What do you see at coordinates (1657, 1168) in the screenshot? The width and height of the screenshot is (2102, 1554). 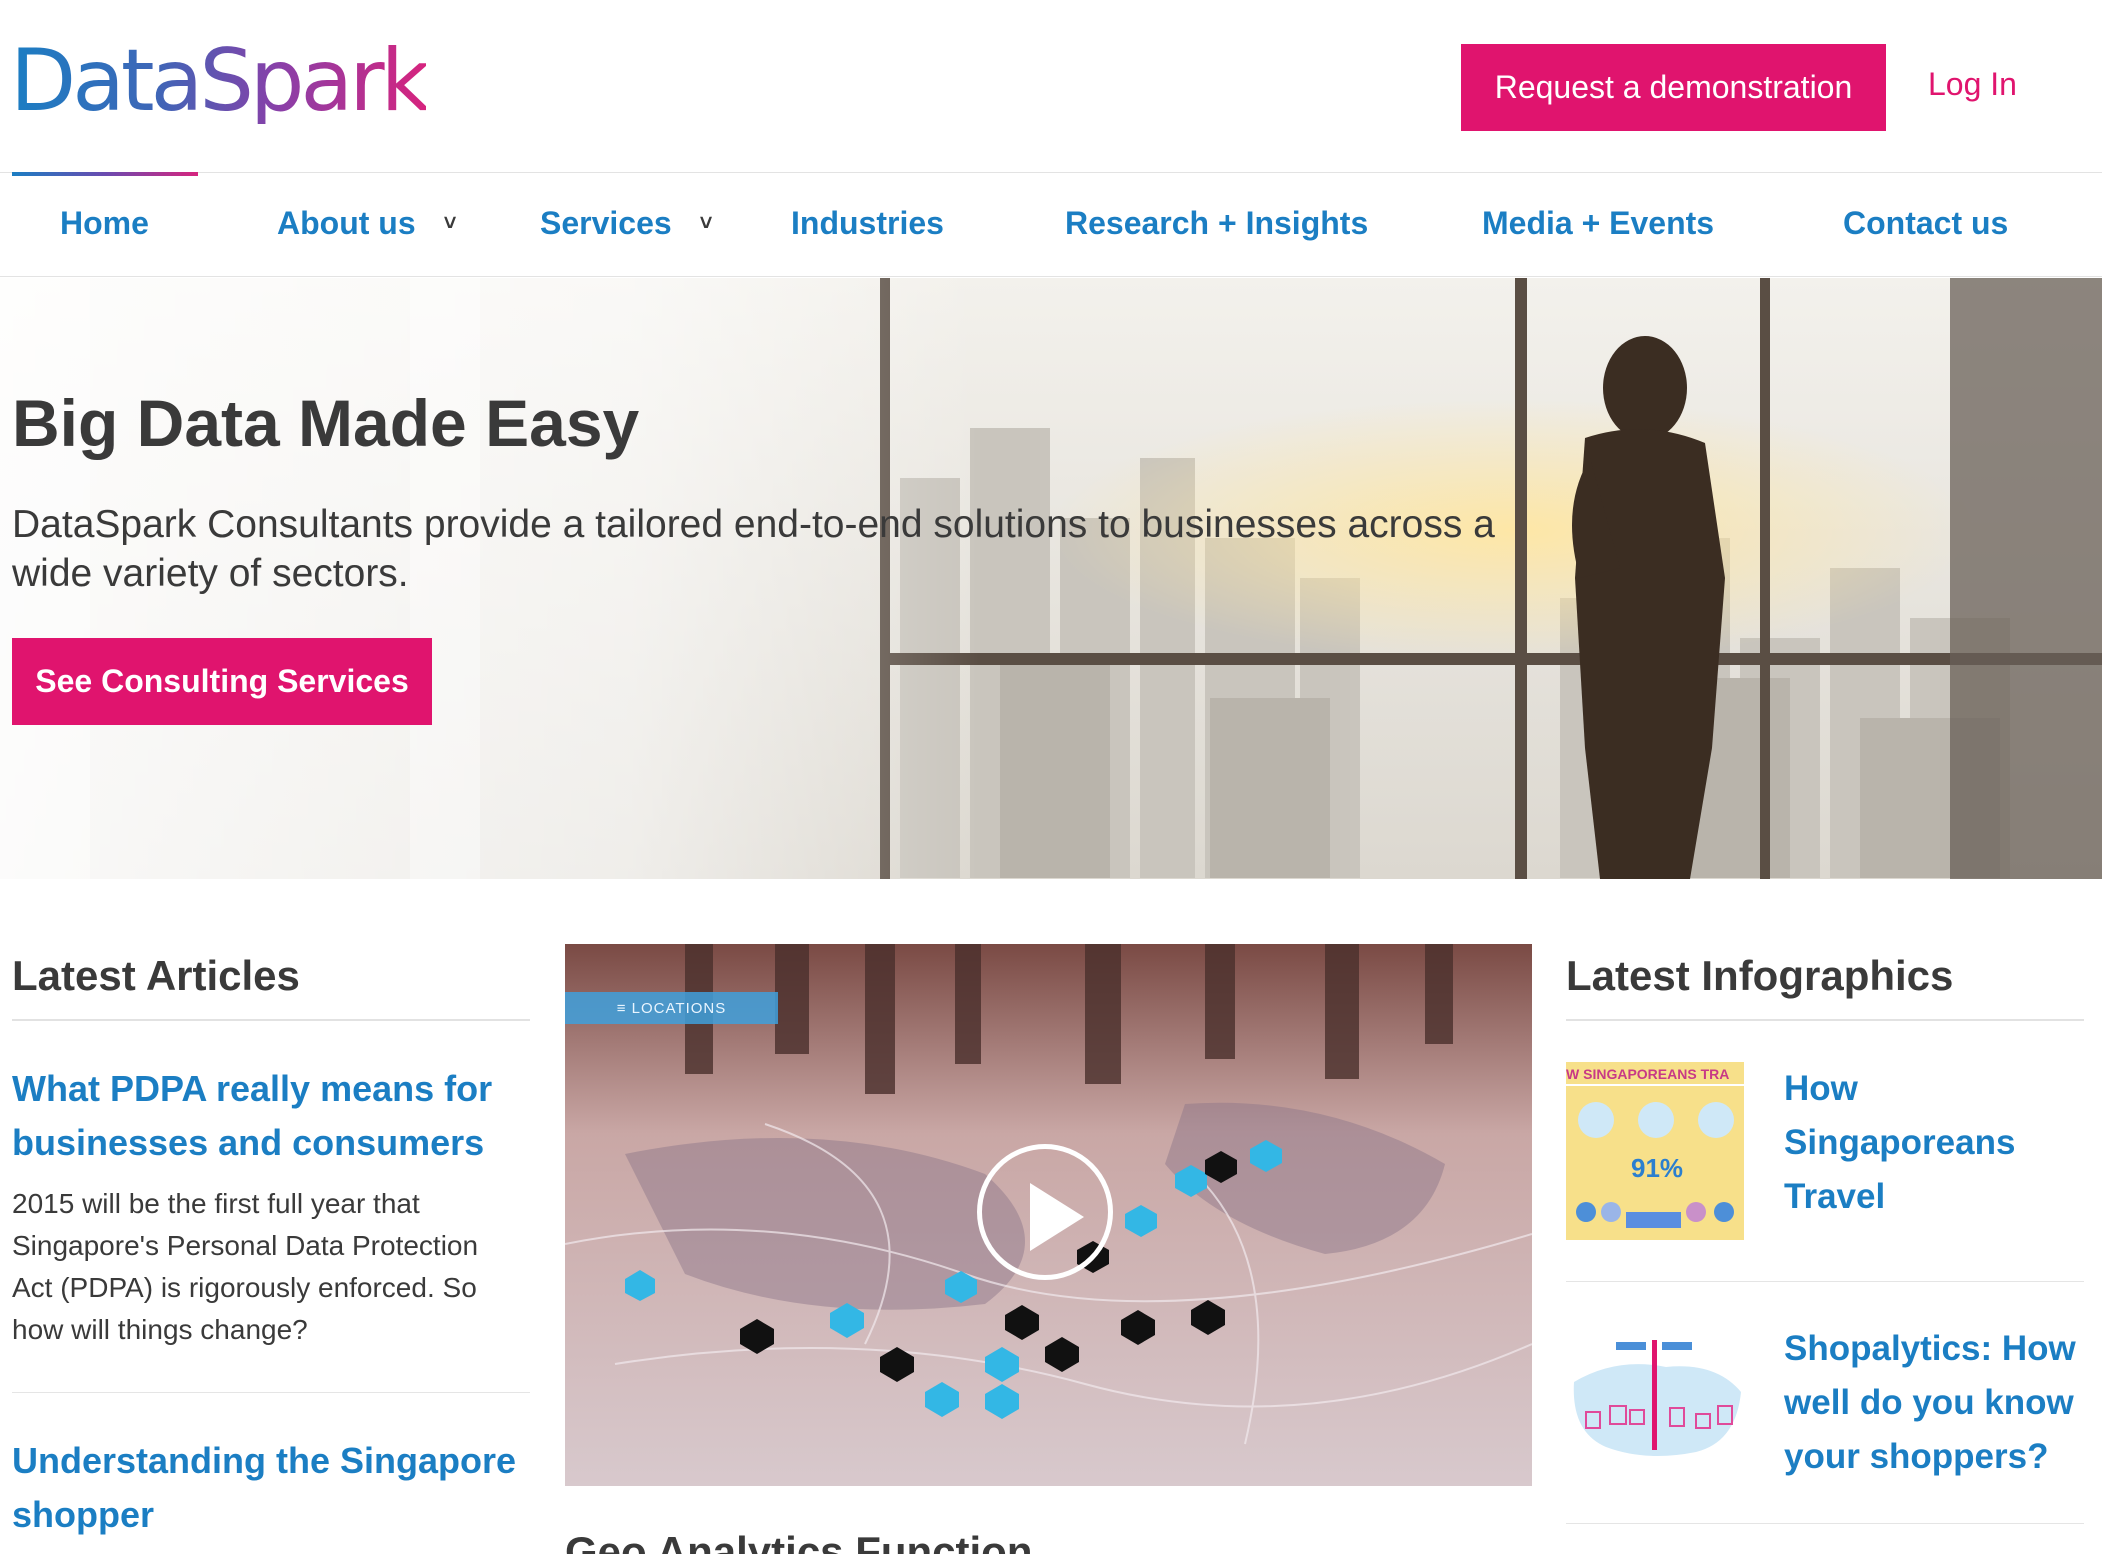 I see `thumb-stat: 91%` at bounding box center [1657, 1168].